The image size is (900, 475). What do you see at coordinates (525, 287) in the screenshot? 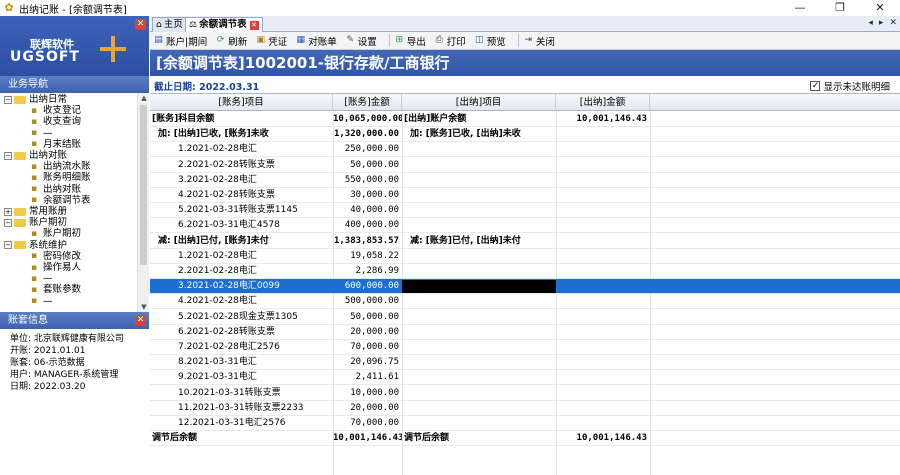
I see `table-row: 3.2021-02-28电汇0099 600,000.00` at bounding box center [525, 287].